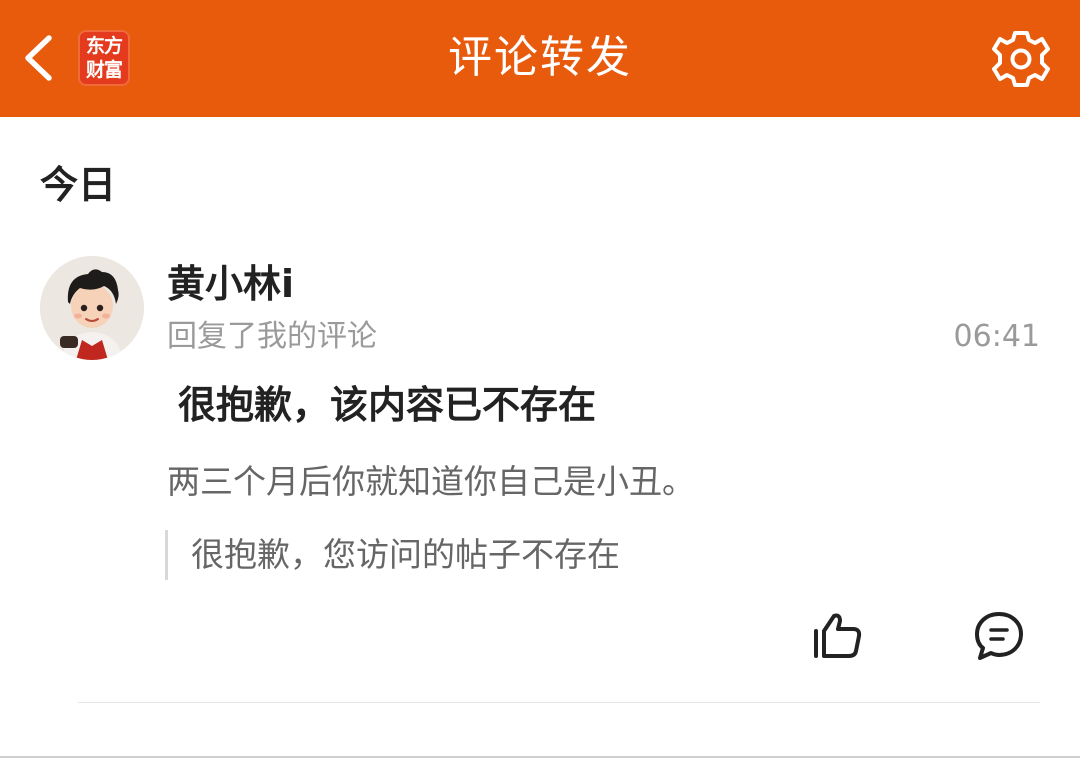 The width and height of the screenshot is (1080, 758). I want to click on like-button, so click(837, 636).